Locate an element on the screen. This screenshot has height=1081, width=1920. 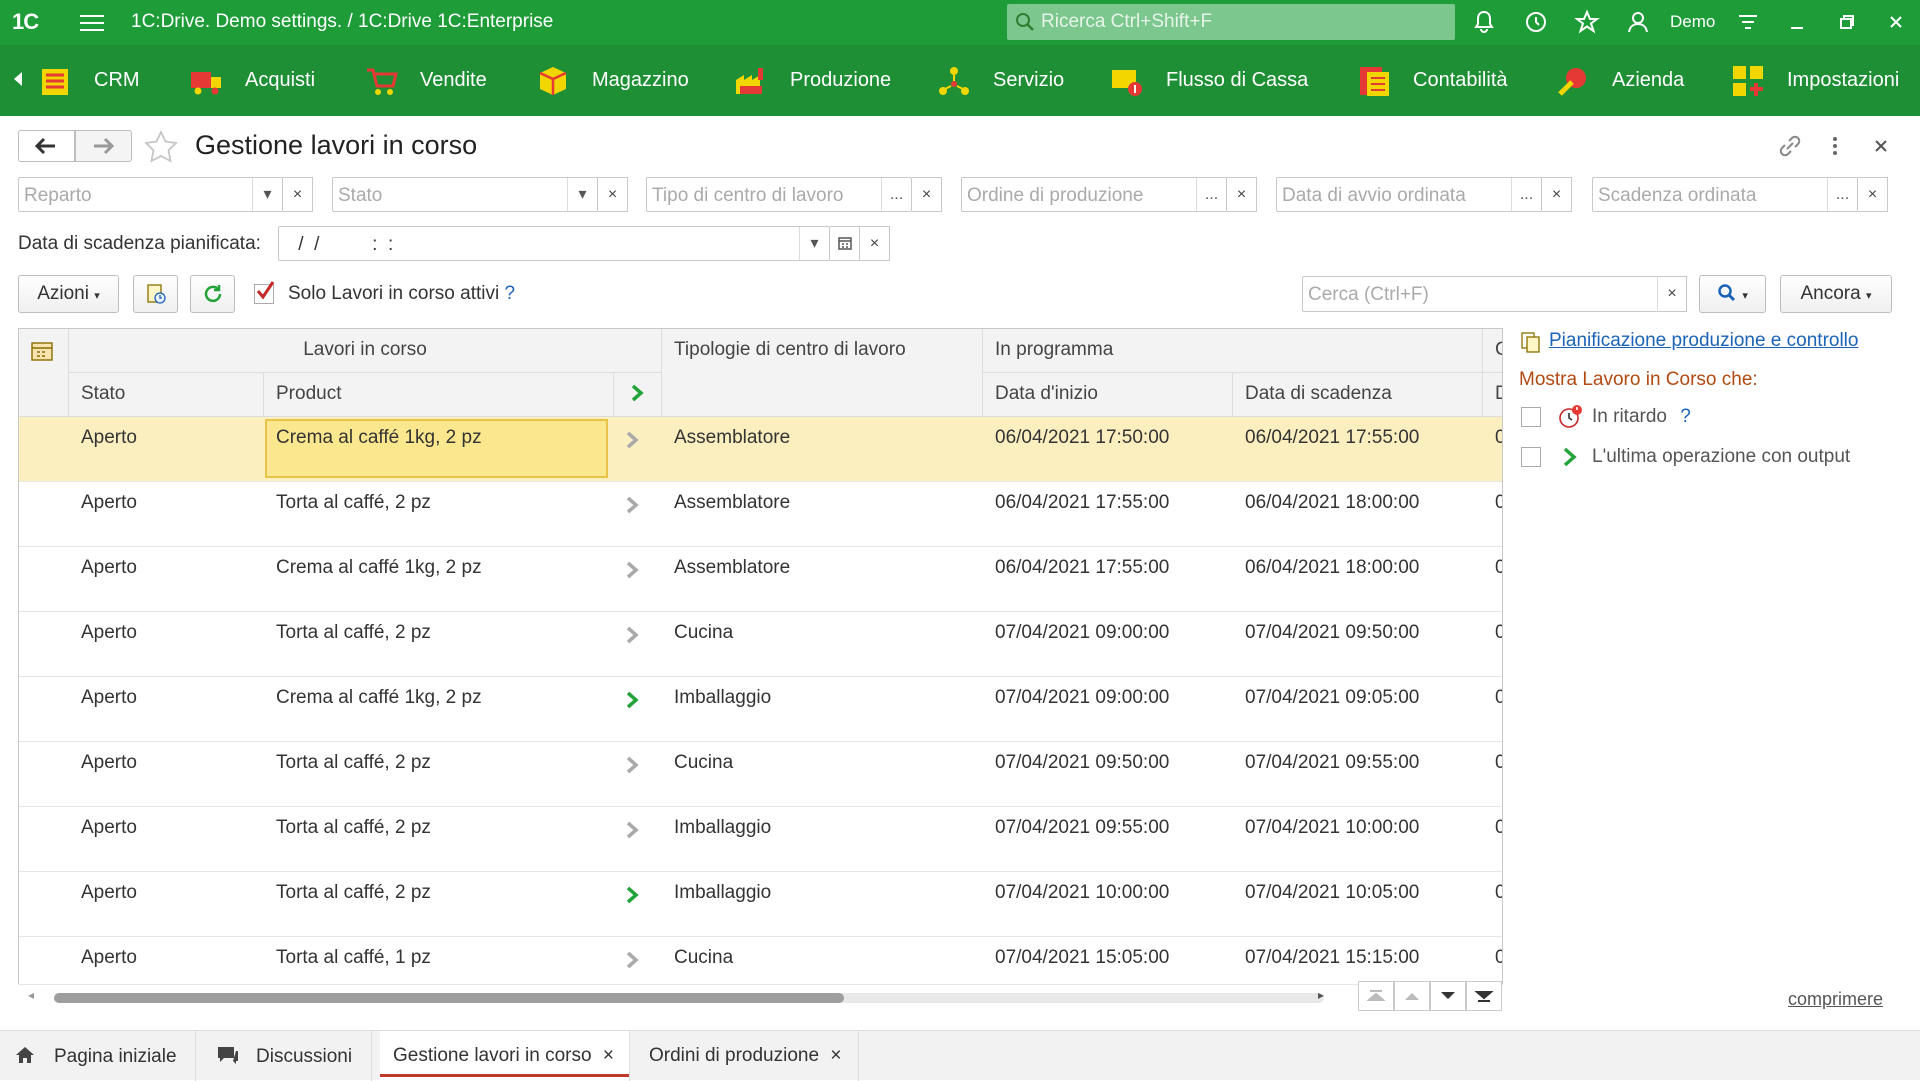
user-name: Demo is located at coordinates (1692, 22).